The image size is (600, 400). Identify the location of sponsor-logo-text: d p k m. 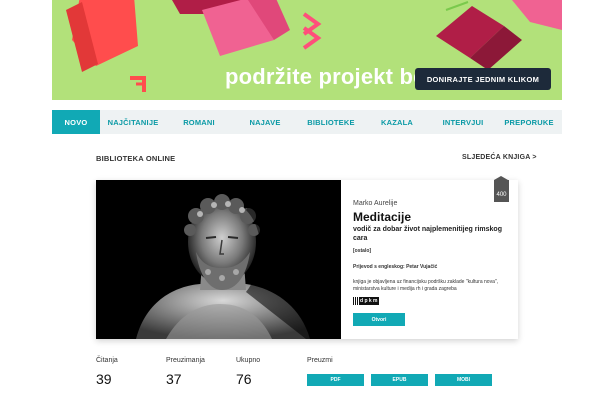
(369, 301).